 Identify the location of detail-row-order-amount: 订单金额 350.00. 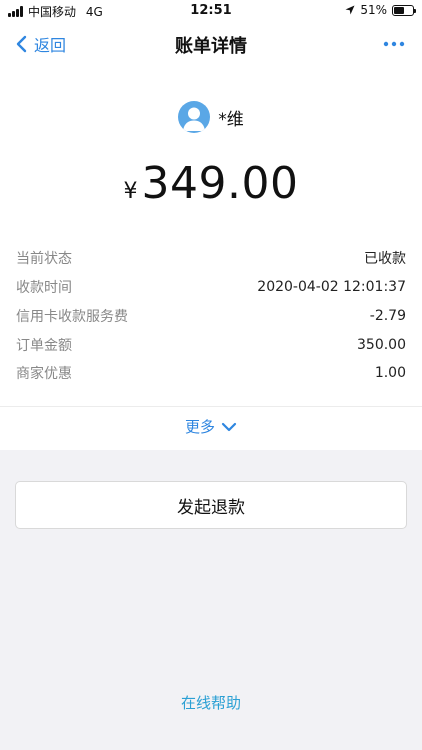
(211, 344).